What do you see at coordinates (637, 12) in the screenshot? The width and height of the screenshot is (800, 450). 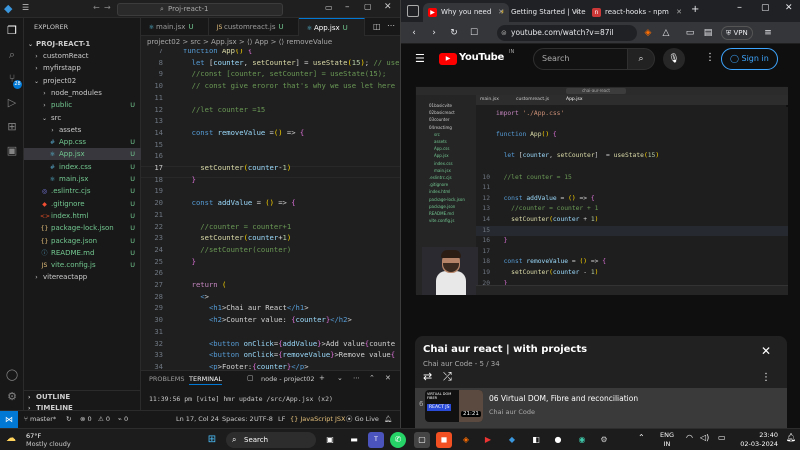 I see `browser-tab-npm: n react-hooks - npm ✕` at bounding box center [637, 12].